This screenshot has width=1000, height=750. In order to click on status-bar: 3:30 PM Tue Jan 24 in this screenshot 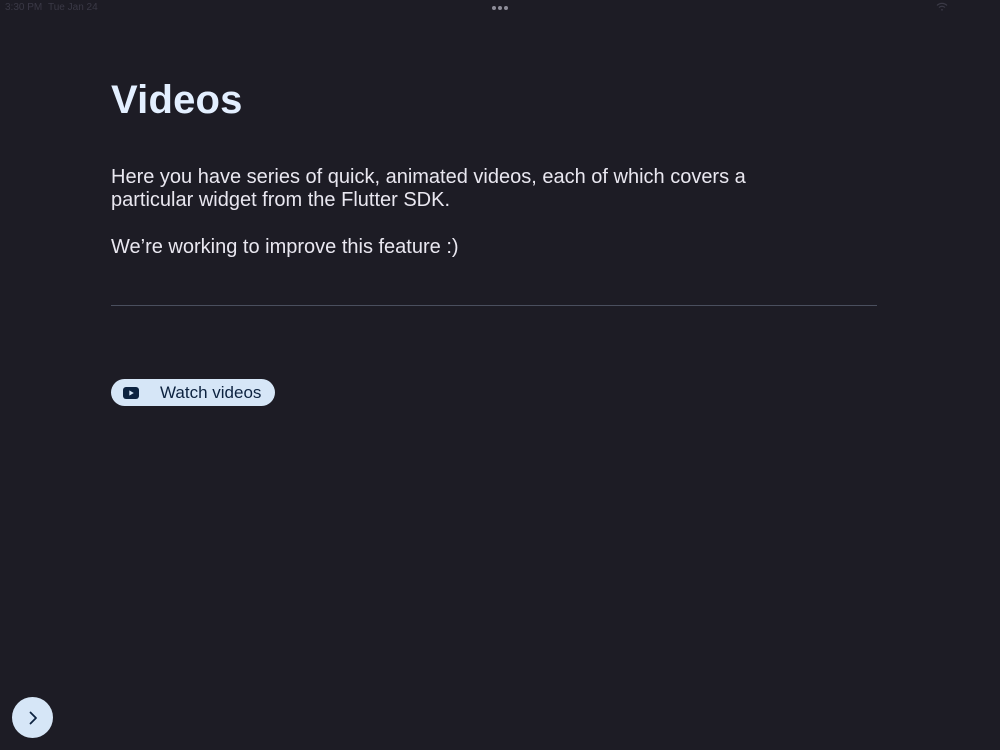, I will do `click(500, 8)`.